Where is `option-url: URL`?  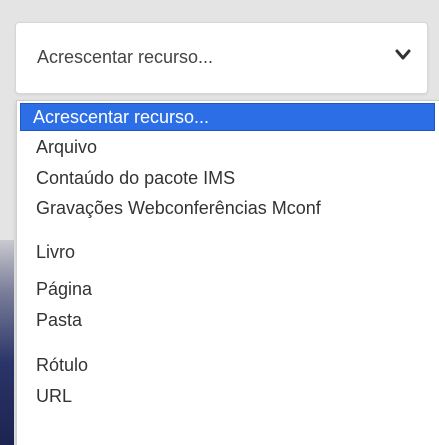
option-url: URL is located at coordinates (229, 396).